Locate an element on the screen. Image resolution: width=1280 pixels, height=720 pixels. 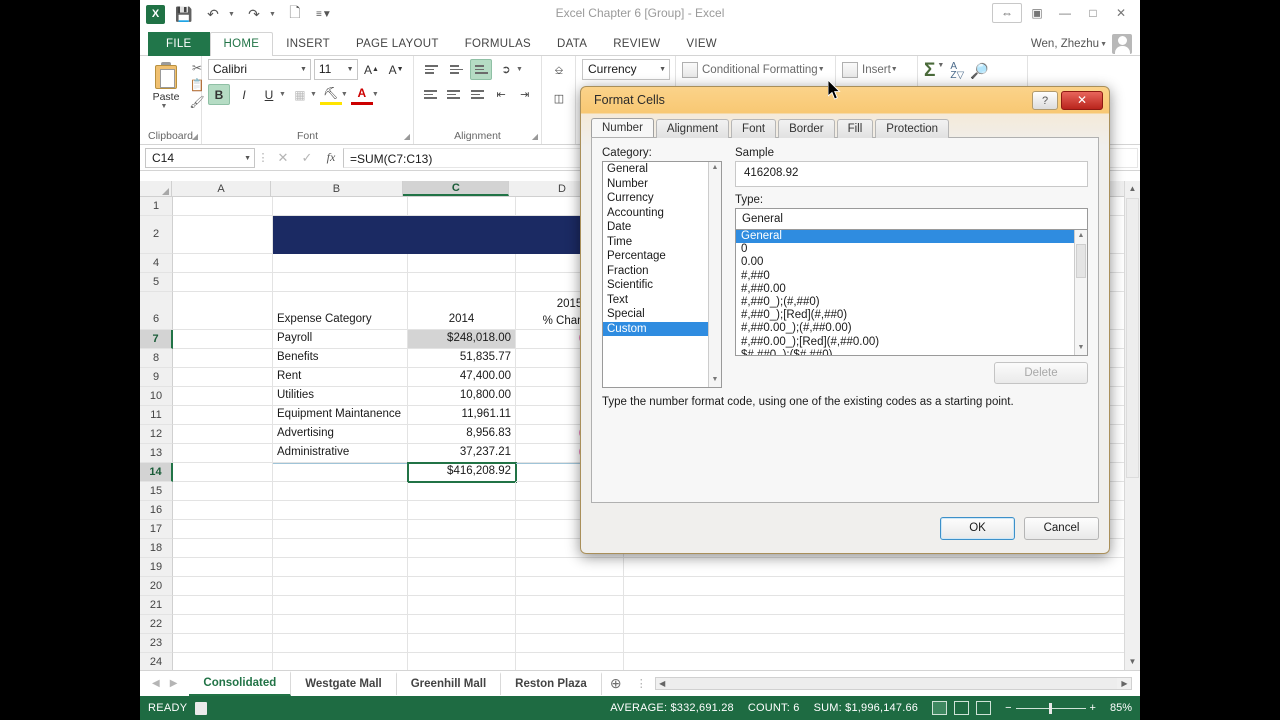
category-scroll-up-icon: ▲ is located at coordinates (715, 168).